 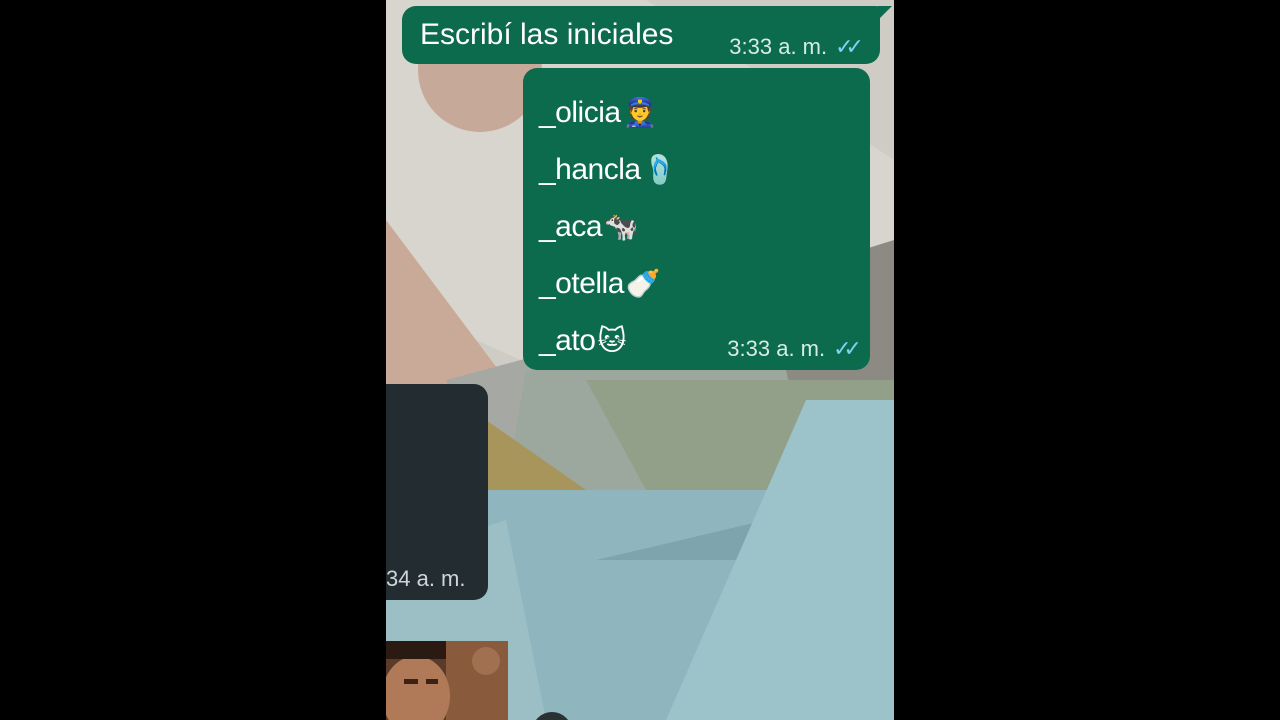 What do you see at coordinates (426, 578) in the screenshot?
I see `message-time: 34 a. m.` at bounding box center [426, 578].